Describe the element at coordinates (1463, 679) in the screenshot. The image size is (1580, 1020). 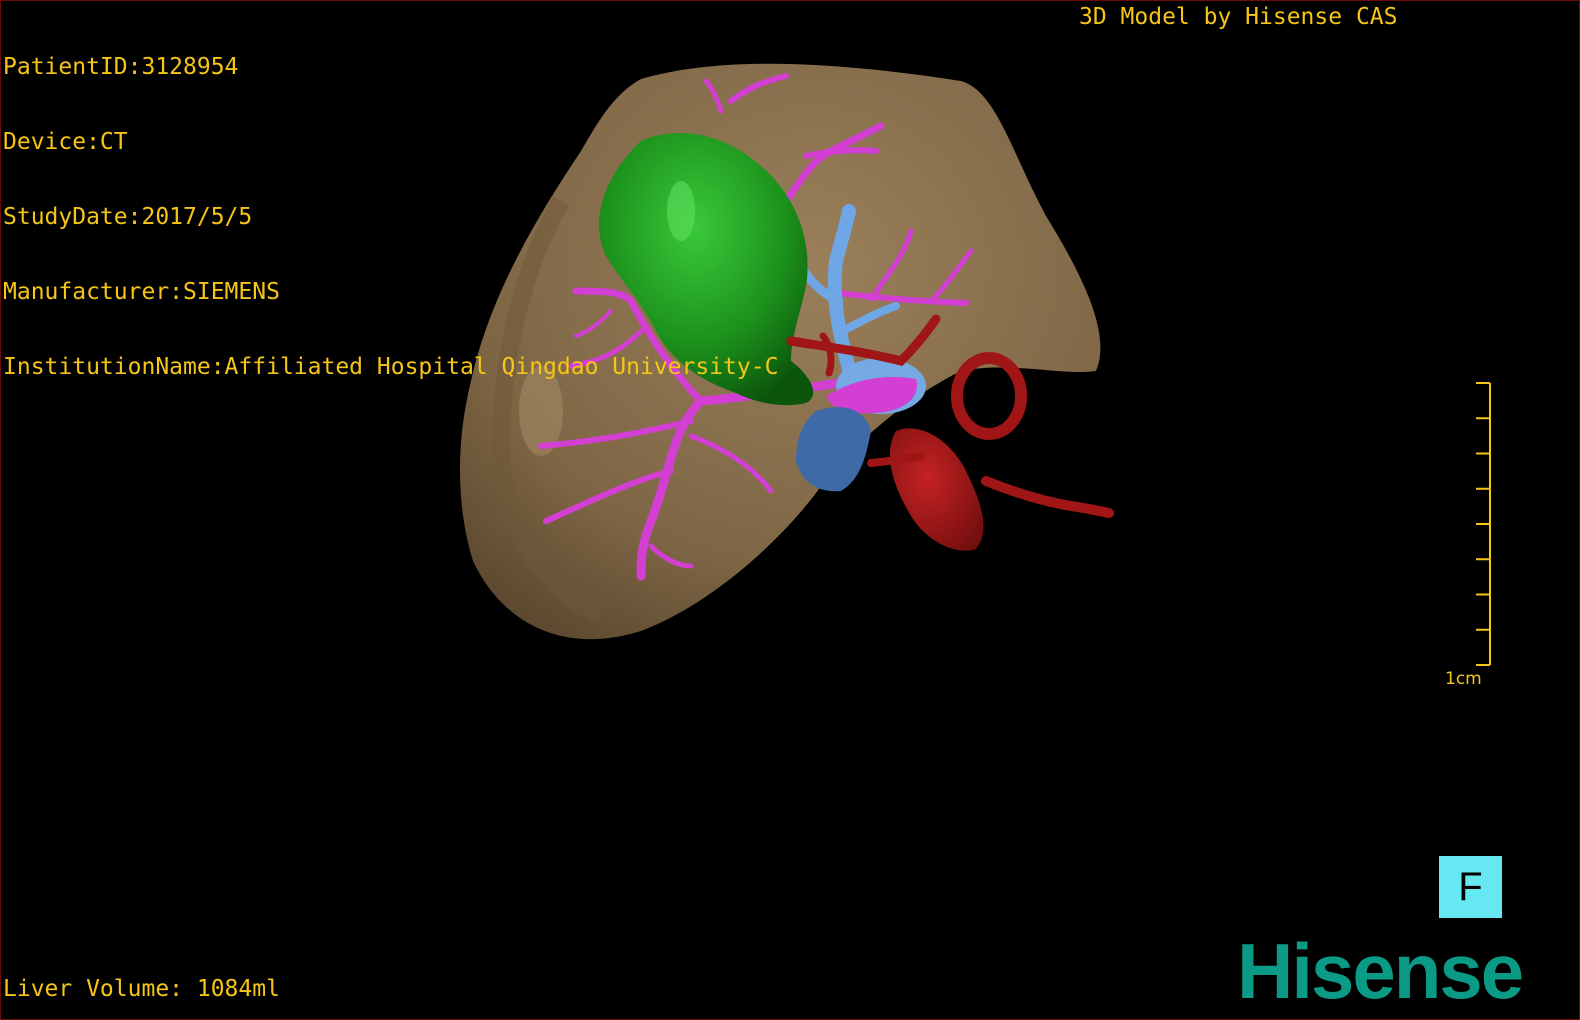
I see `scale-bar-label: 1cm` at that location.